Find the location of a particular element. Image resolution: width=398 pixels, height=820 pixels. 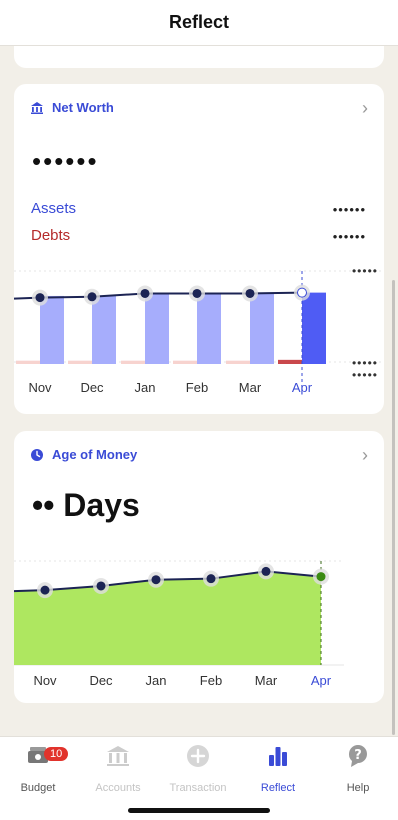

age-of-money-unit: Days is located at coordinates (101, 505).